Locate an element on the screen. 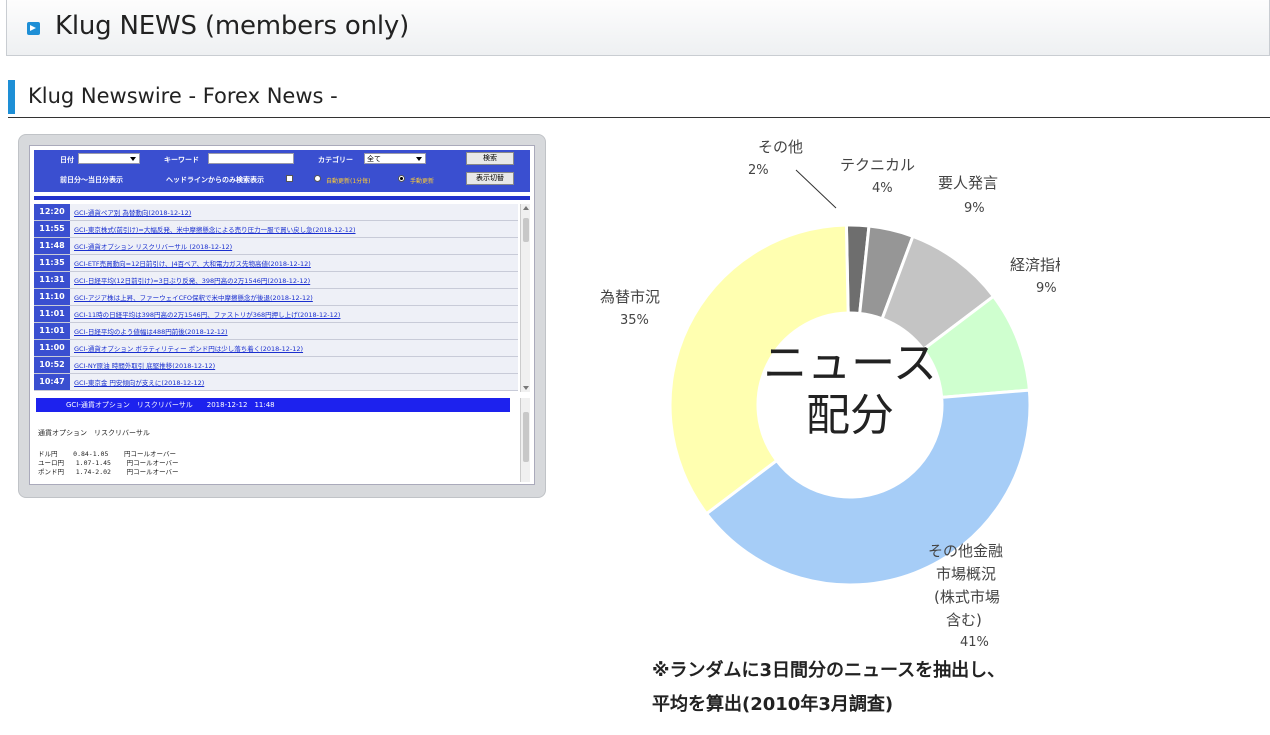  section-heading: Klug Newswire - Forex News - is located at coordinates (639, 99).